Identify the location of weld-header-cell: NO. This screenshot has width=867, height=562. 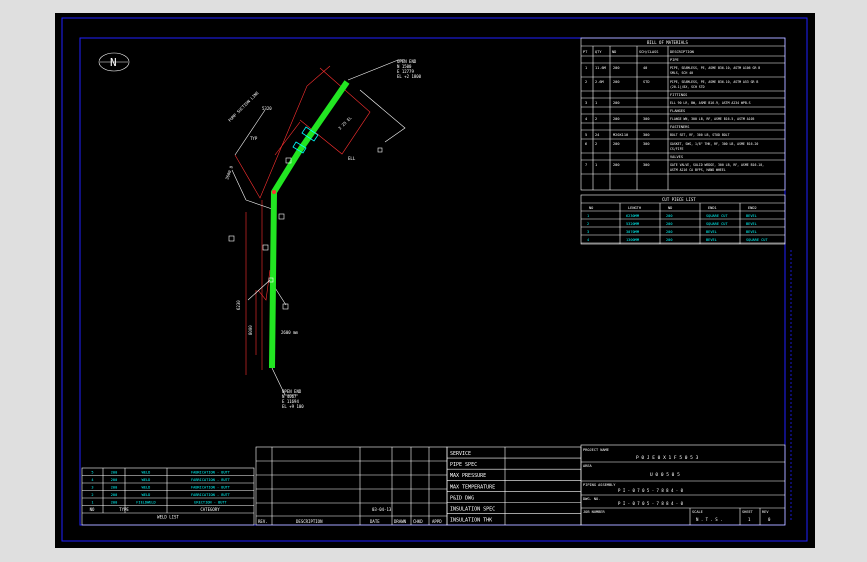
(92, 509).